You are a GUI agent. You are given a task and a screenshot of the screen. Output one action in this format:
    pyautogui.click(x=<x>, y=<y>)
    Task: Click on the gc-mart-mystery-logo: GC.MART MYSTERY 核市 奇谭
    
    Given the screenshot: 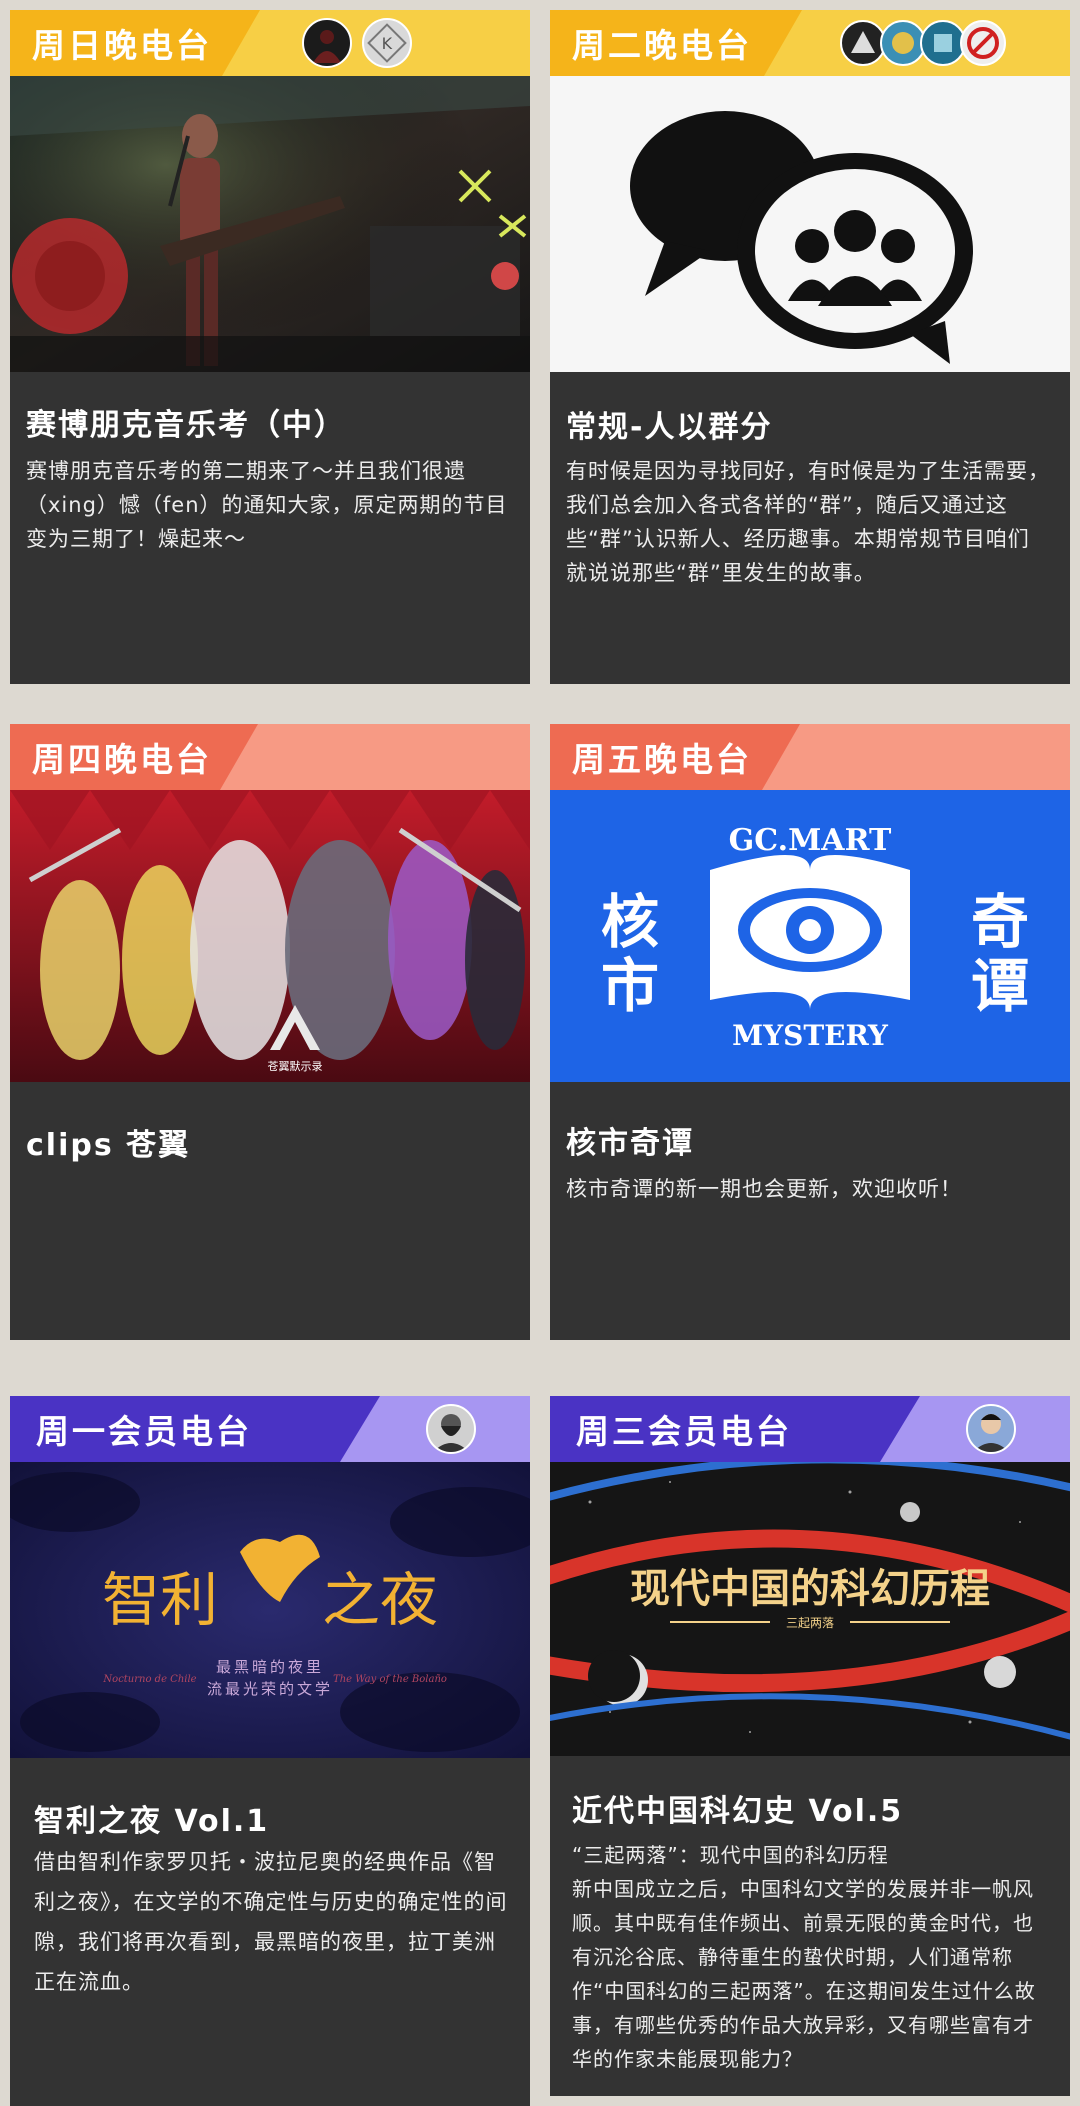 What is the action you would take?
    pyautogui.click(x=810, y=936)
    